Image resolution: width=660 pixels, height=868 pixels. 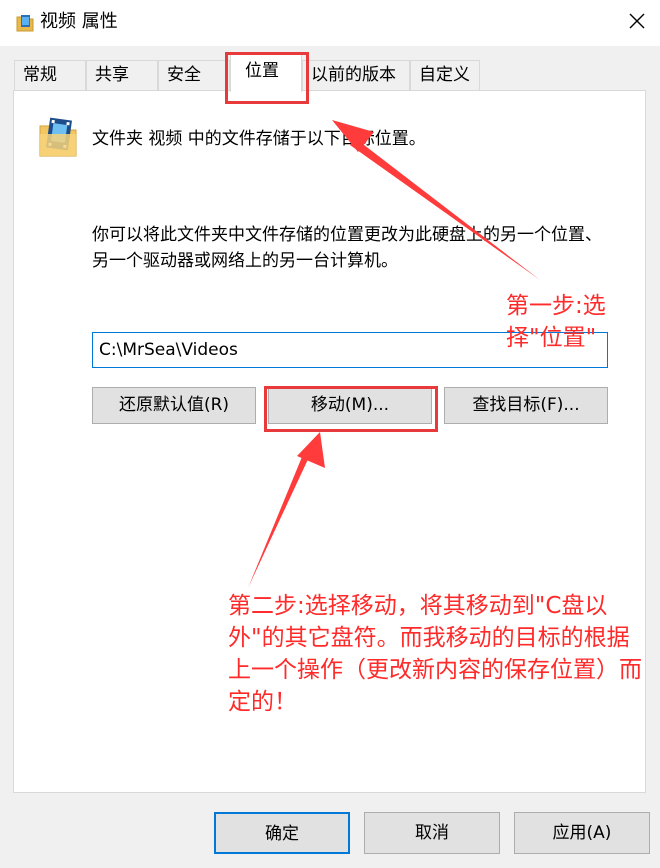 What do you see at coordinates (259, 139) in the screenshot?
I see `folder-location-description: 文件夹 视频 中的文件存储于以下目标位置。` at bounding box center [259, 139].